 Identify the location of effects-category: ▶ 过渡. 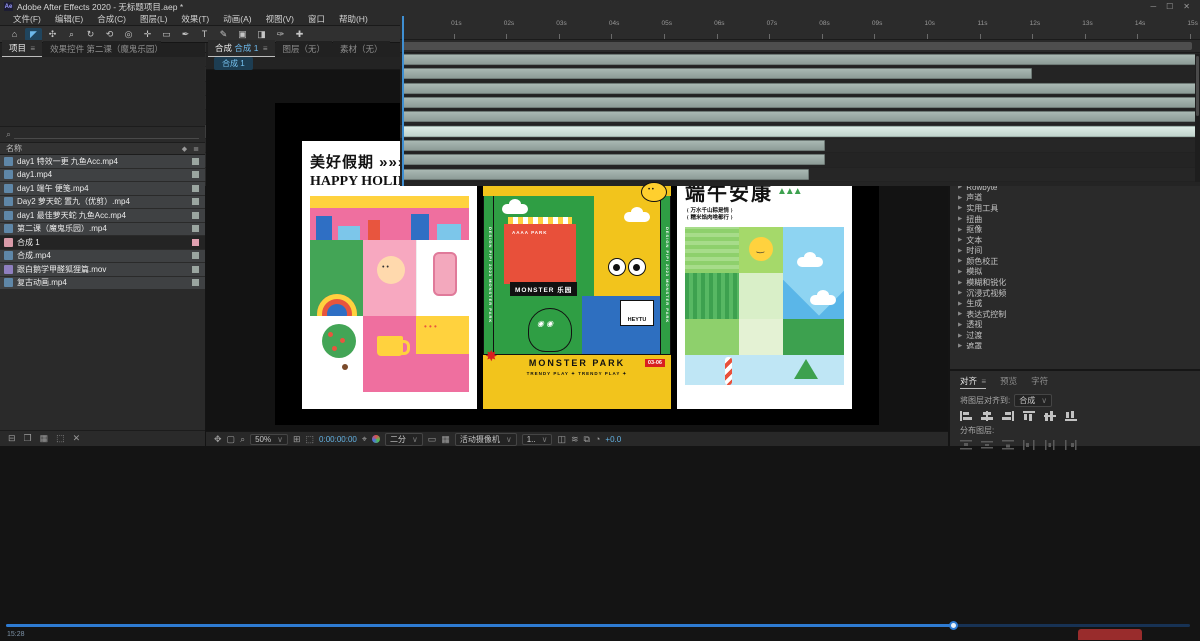
(1075, 335).